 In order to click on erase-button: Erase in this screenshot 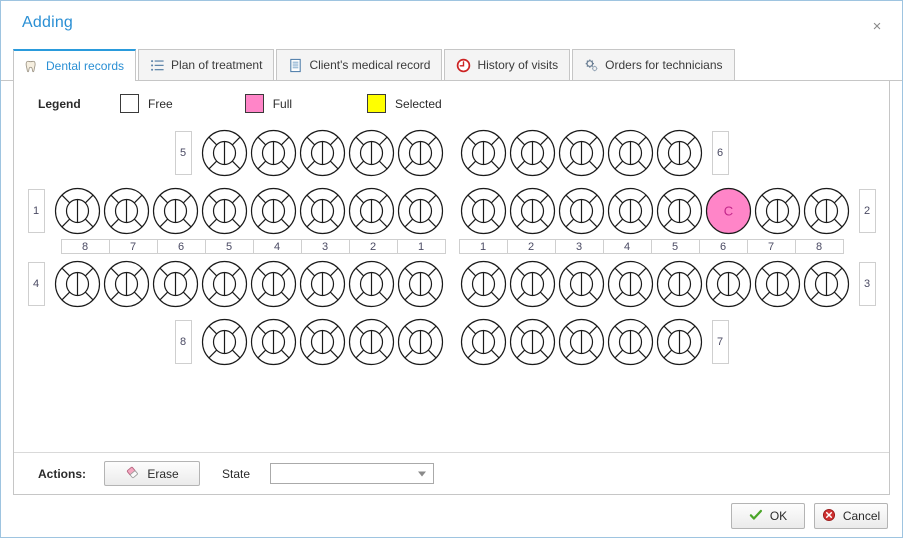, I will do `click(152, 473)`.